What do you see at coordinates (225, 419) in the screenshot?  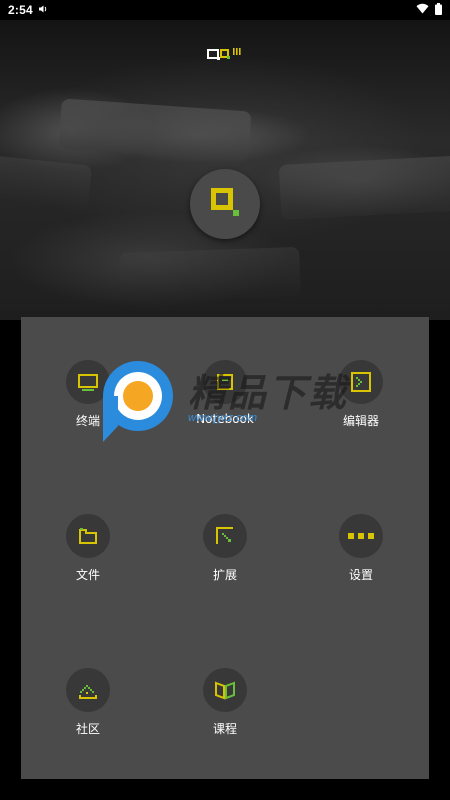 I see `menu-item-label: Notebook` at bounding box center [225, 419].